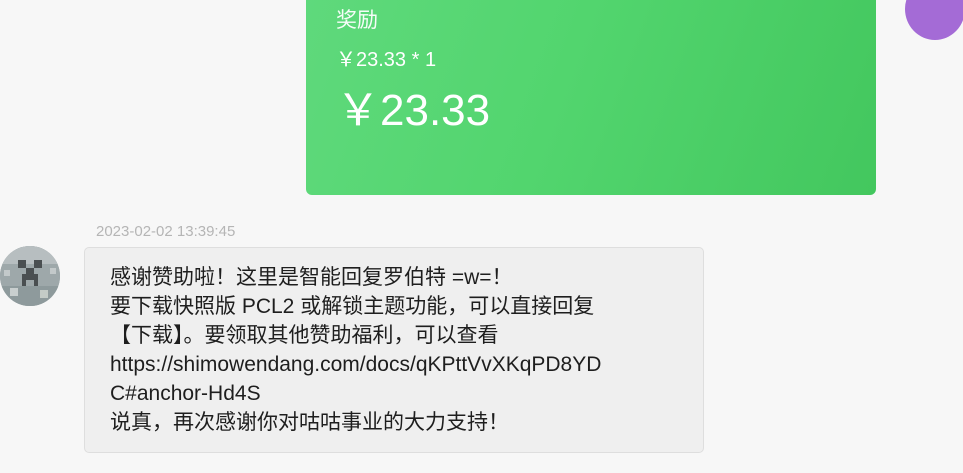 This screenshot has height=473, width=963. I want to click on message-link-line: C#anchor-Hd4S, so click(393, 393).